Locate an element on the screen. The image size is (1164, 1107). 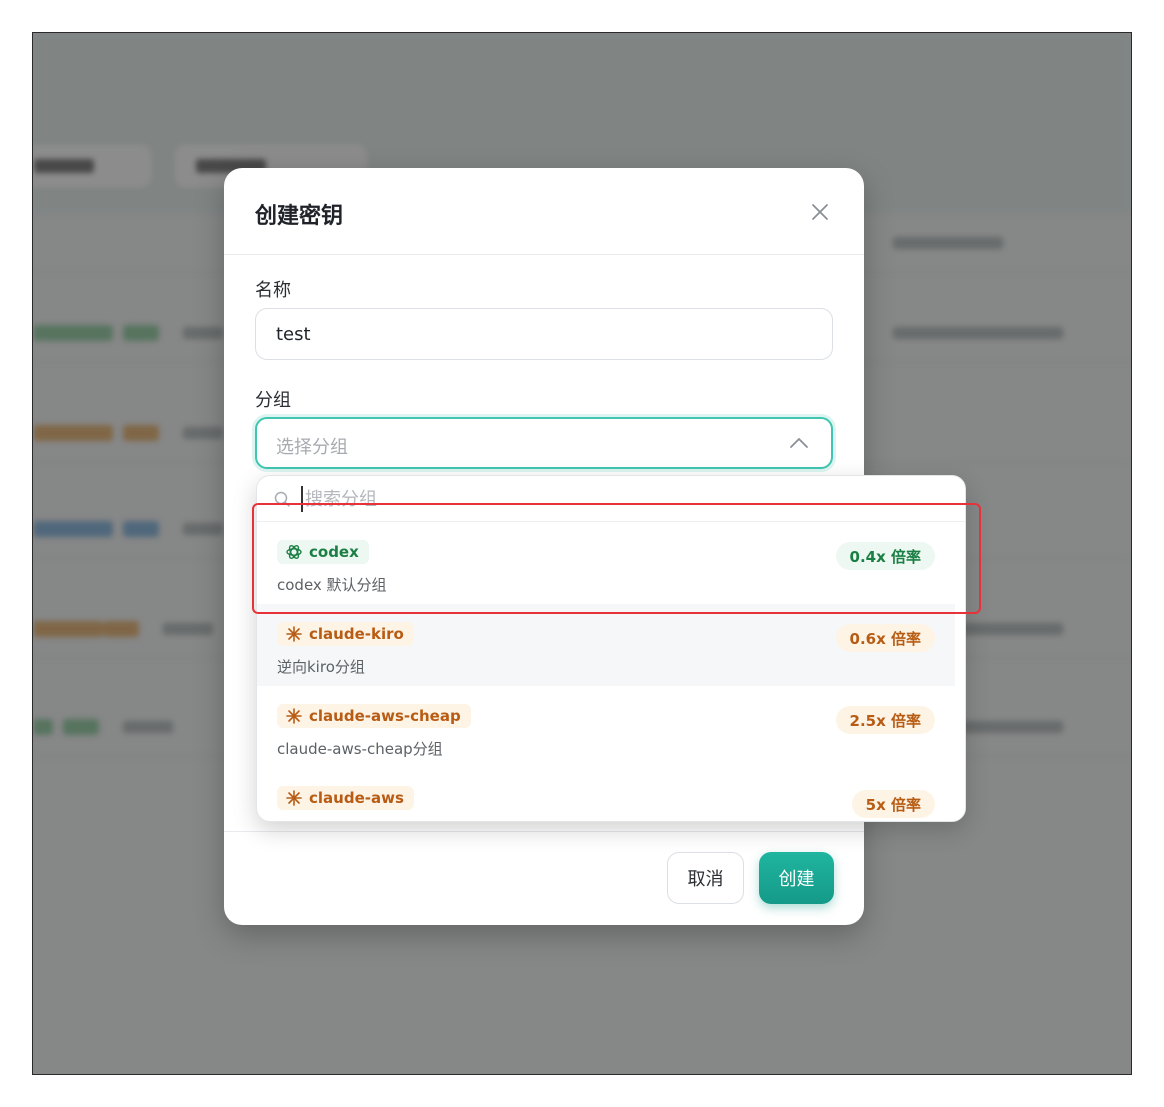
group-name: codex is located at coordinates (334, 552).